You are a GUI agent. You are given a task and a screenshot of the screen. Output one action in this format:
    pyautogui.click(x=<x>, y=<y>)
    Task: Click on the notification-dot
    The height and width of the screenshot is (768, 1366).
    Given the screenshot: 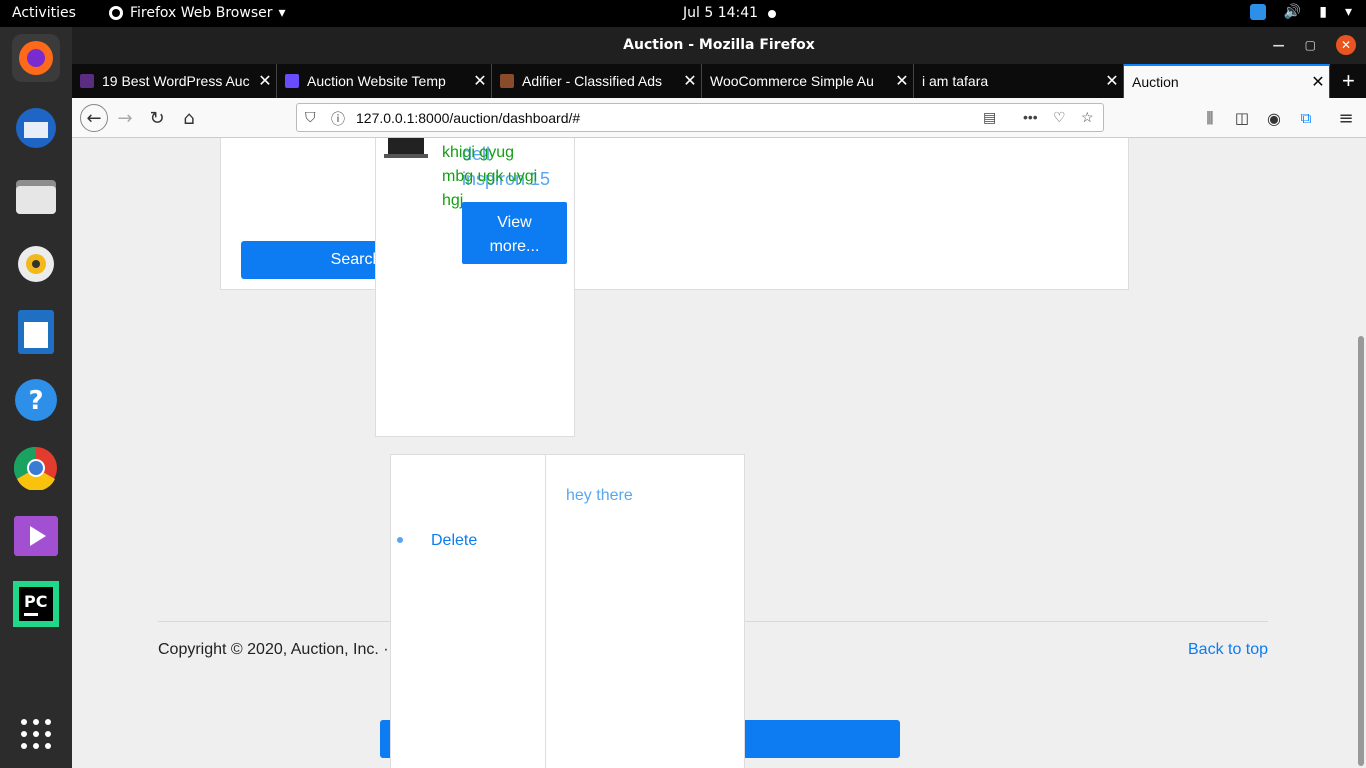 What is the action you would take?
    pyautogui.click(x=772, y=14)
    